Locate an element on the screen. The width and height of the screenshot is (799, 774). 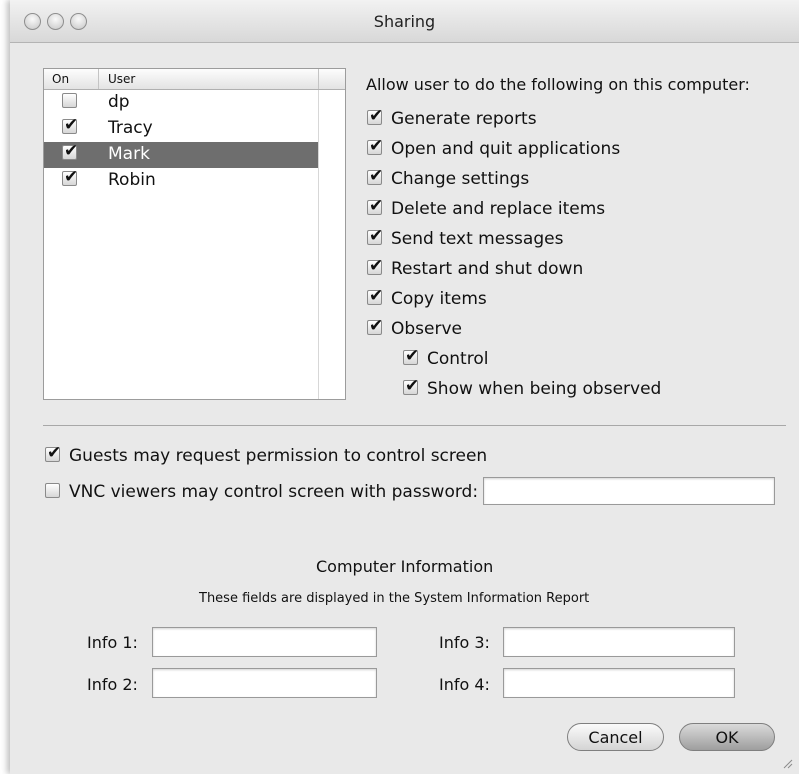
show-when-observed-checkbox is located at coordinates (411, 386).